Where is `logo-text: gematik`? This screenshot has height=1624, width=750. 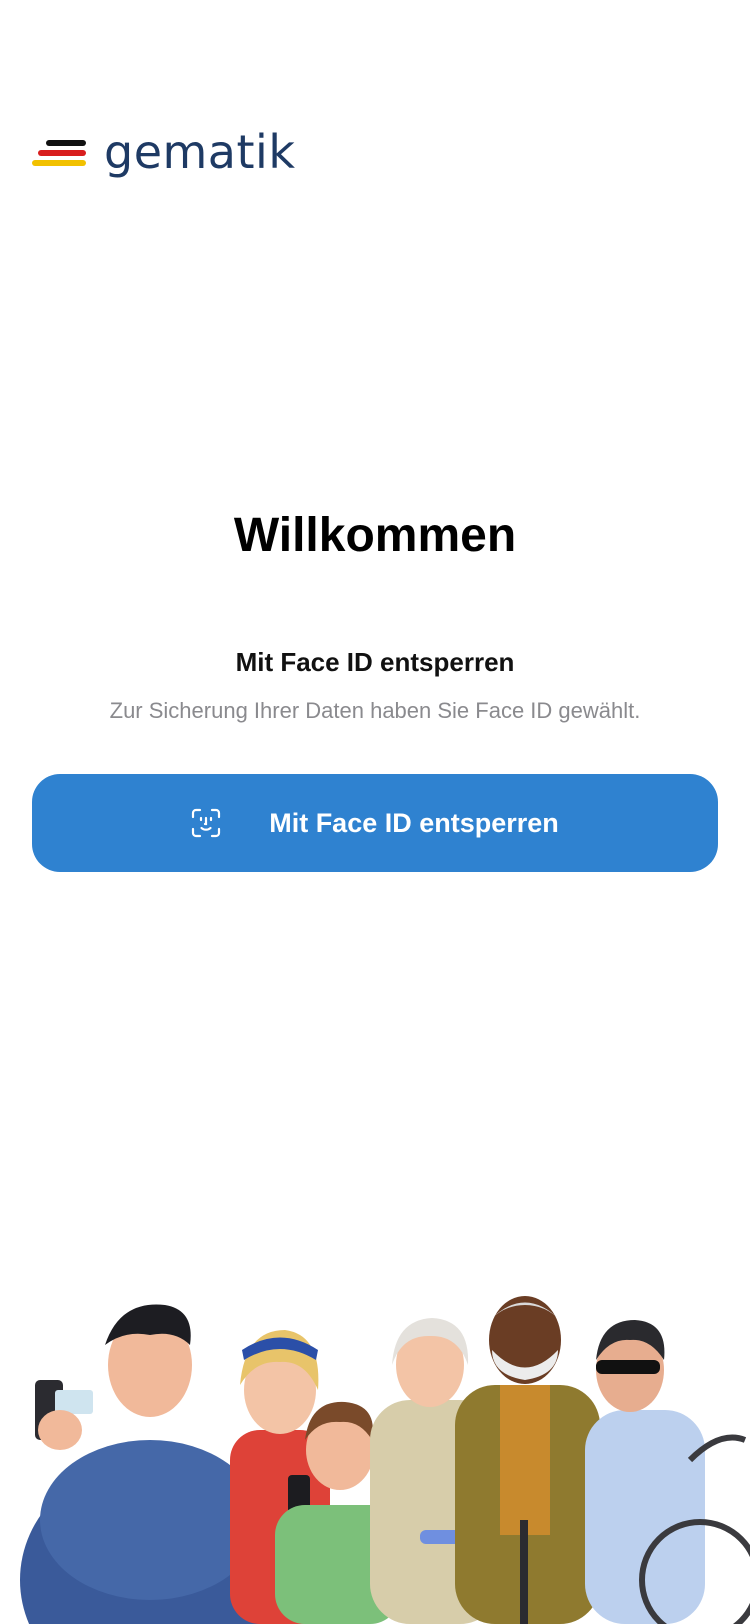 logo-text: gematik is located at coordinates (200, 152).